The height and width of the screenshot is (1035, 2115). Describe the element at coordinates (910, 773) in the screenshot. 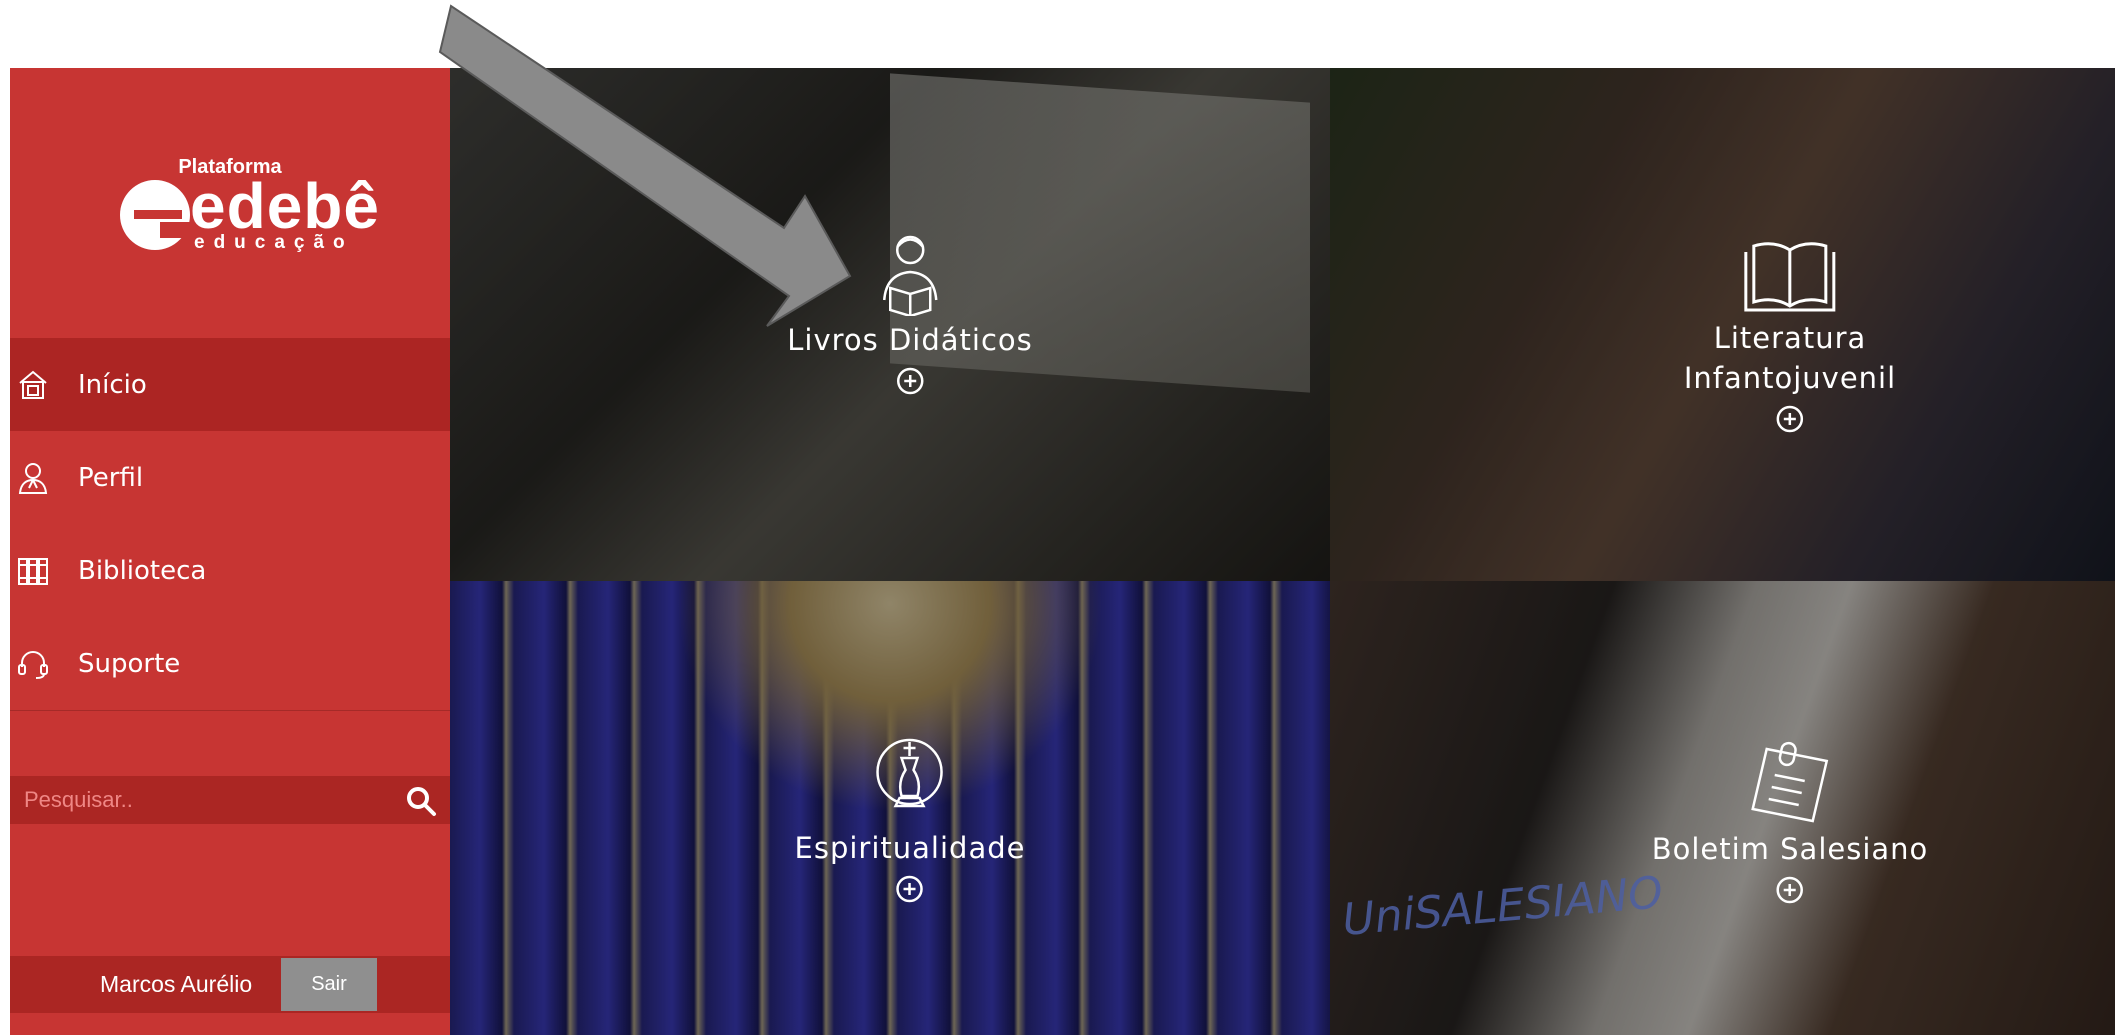

I see `cross-icon` at that location.